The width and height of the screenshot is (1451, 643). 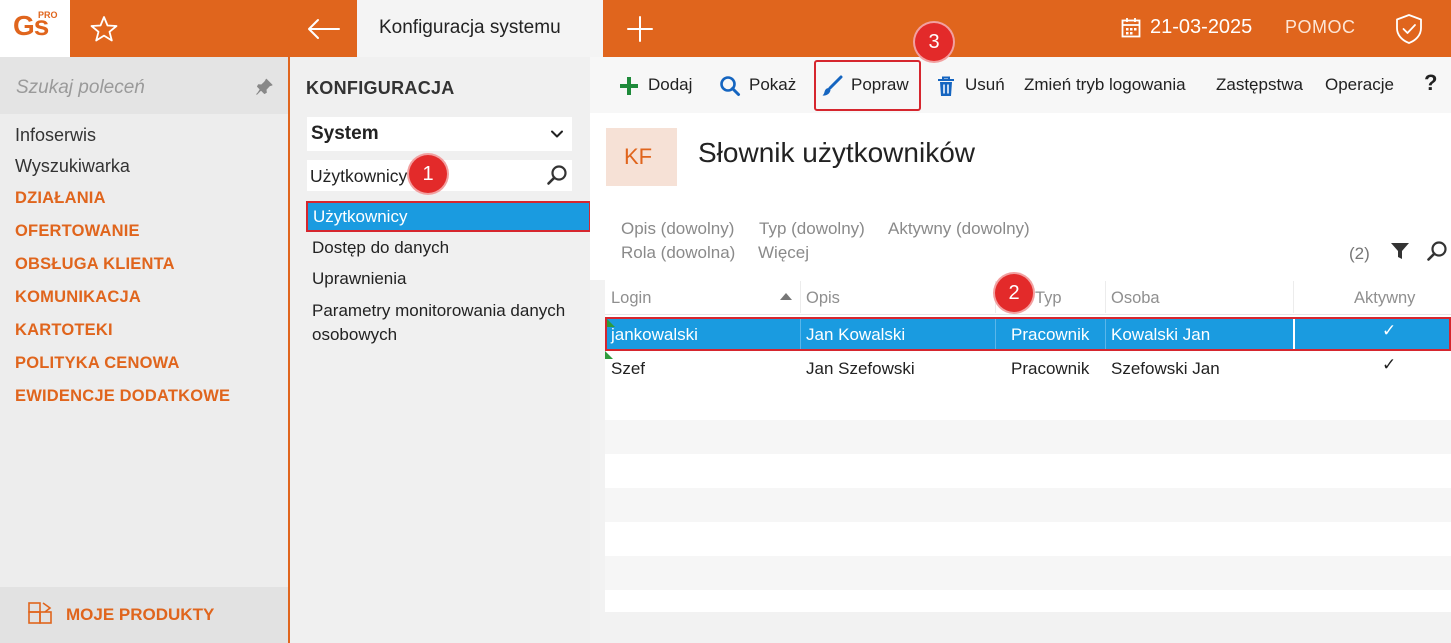 I want to click on tree-item-uzytkownicy: Użytkownicy, so click(x=448, y=216).